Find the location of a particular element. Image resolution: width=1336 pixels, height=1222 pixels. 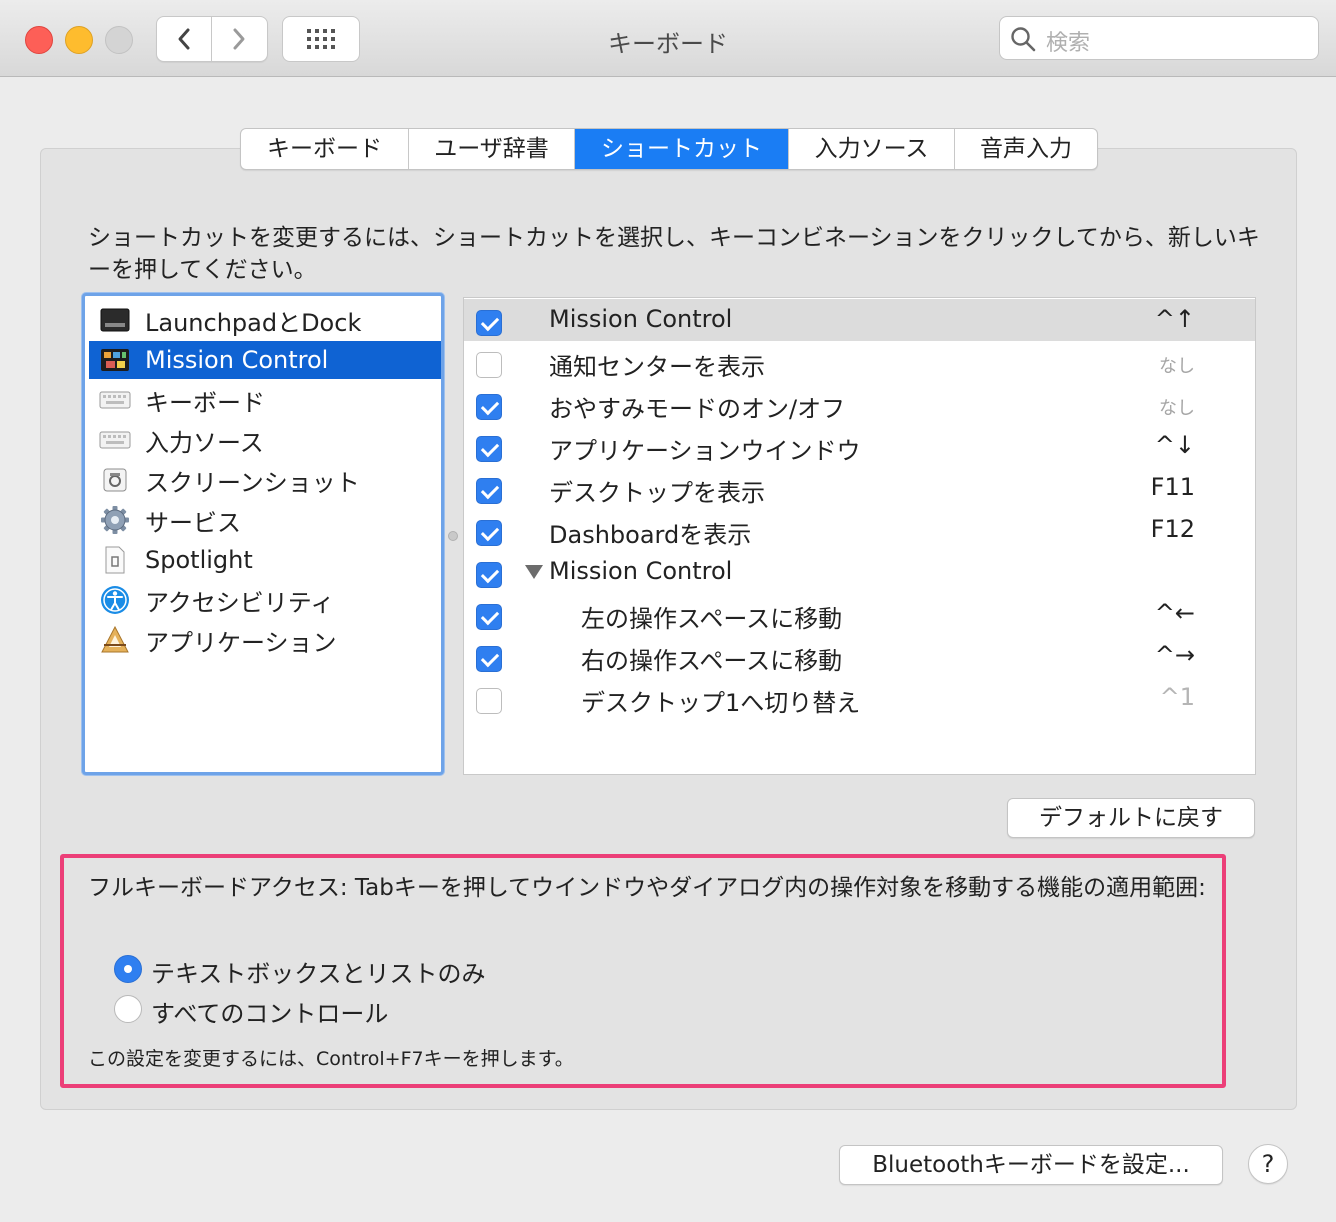

shortcut-row-show-desktop: デスクトップを表示 F11 is located at coordinates (859, 488).